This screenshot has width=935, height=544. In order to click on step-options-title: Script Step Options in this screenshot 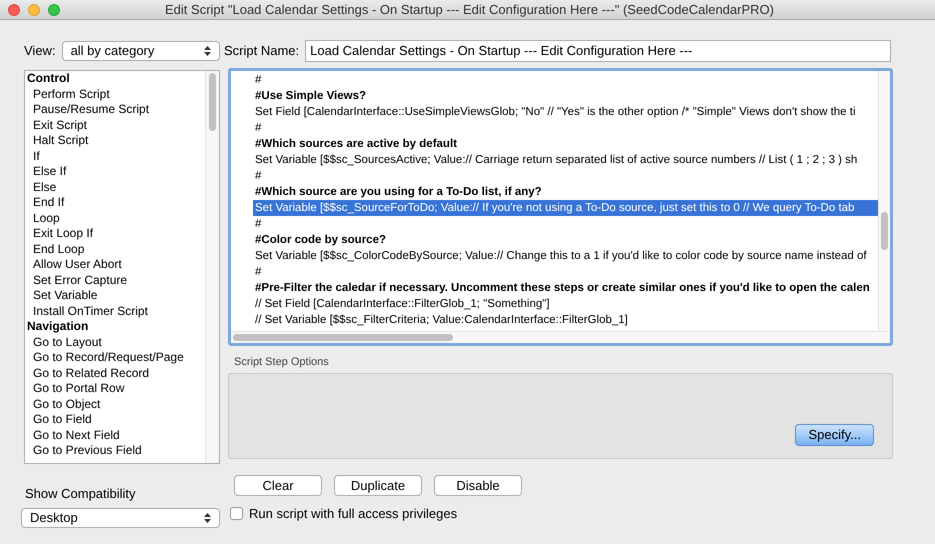, I will do `click(281, 362)`.